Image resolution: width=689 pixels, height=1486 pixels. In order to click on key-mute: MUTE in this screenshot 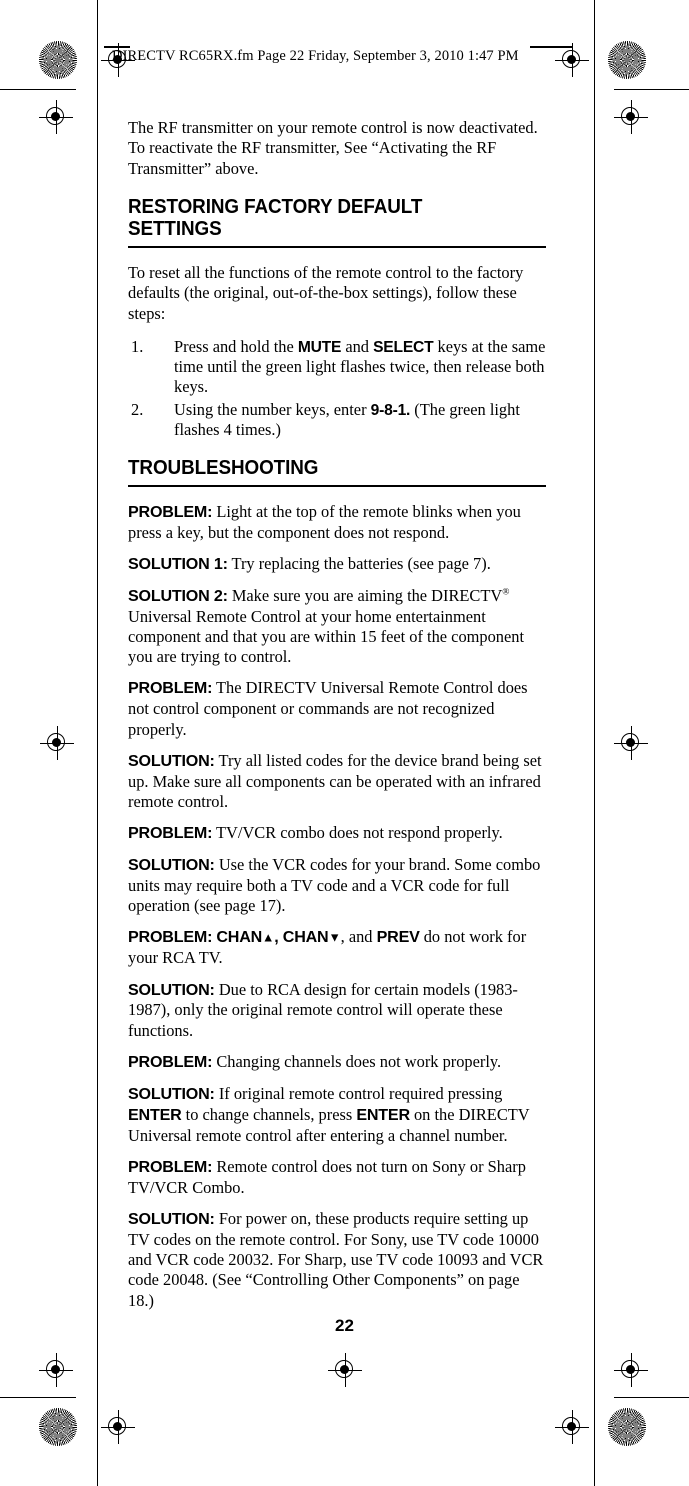, I will do `click(319, 347)`.